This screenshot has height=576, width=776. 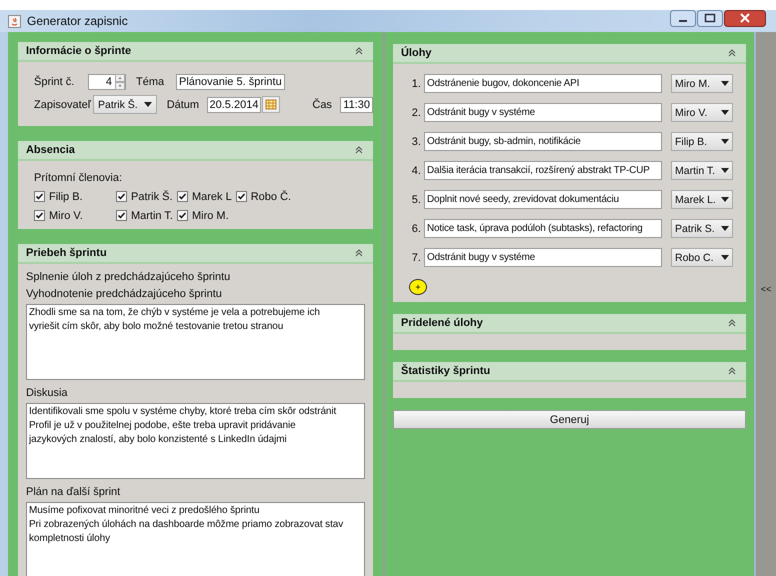 What do you see at coordinates (701, 83) in the screenshot?
I see `assignee-dropdown: Miro M.` at bounding box center [701, 83].